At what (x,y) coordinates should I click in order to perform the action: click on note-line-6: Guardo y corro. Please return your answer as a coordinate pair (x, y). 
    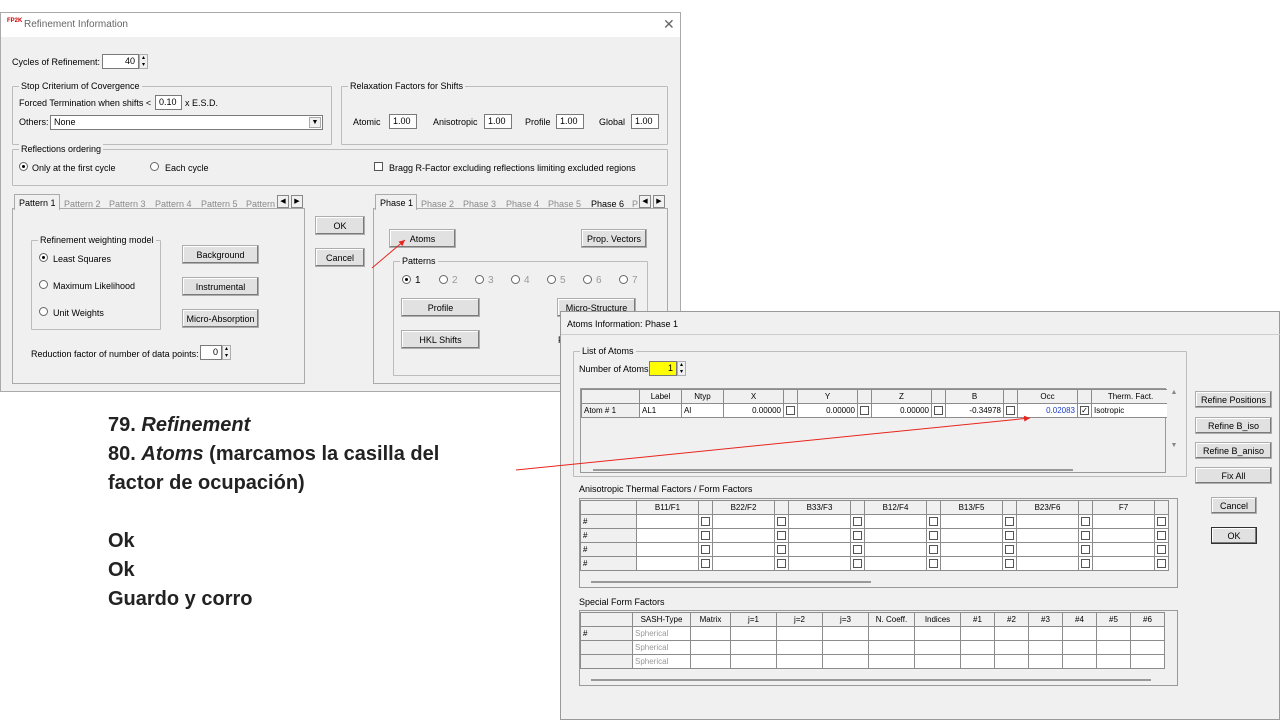
    Looking at the image, I should click on (180, 599).